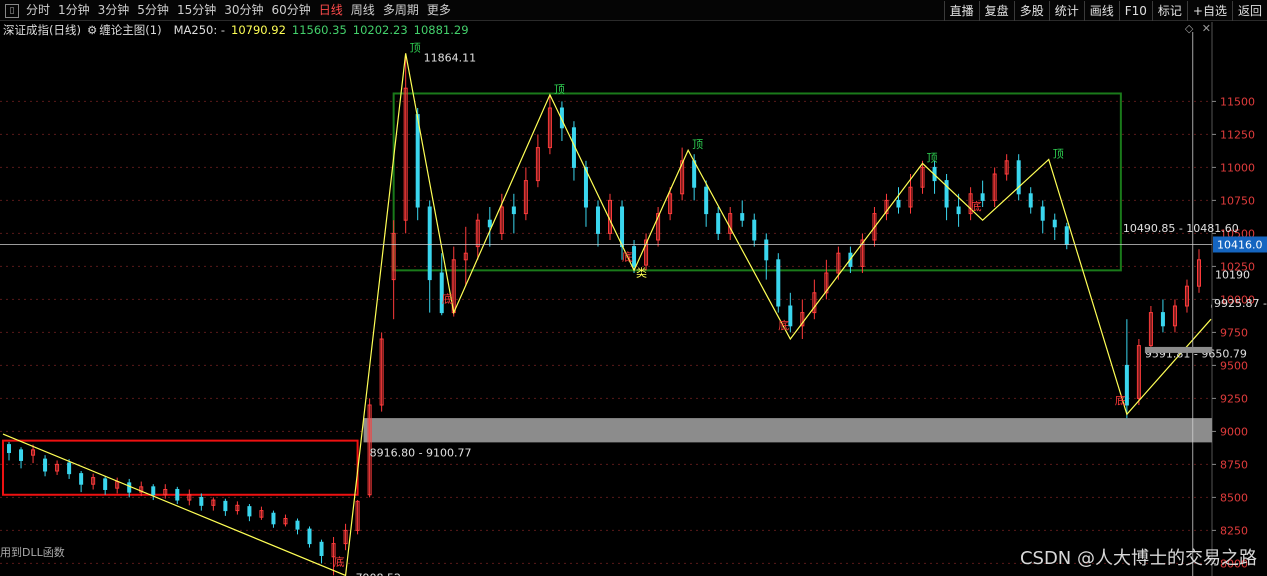 This screenshot has height=576, width=1267. I want to click on value-4: 10881.29, so click(441, 30).